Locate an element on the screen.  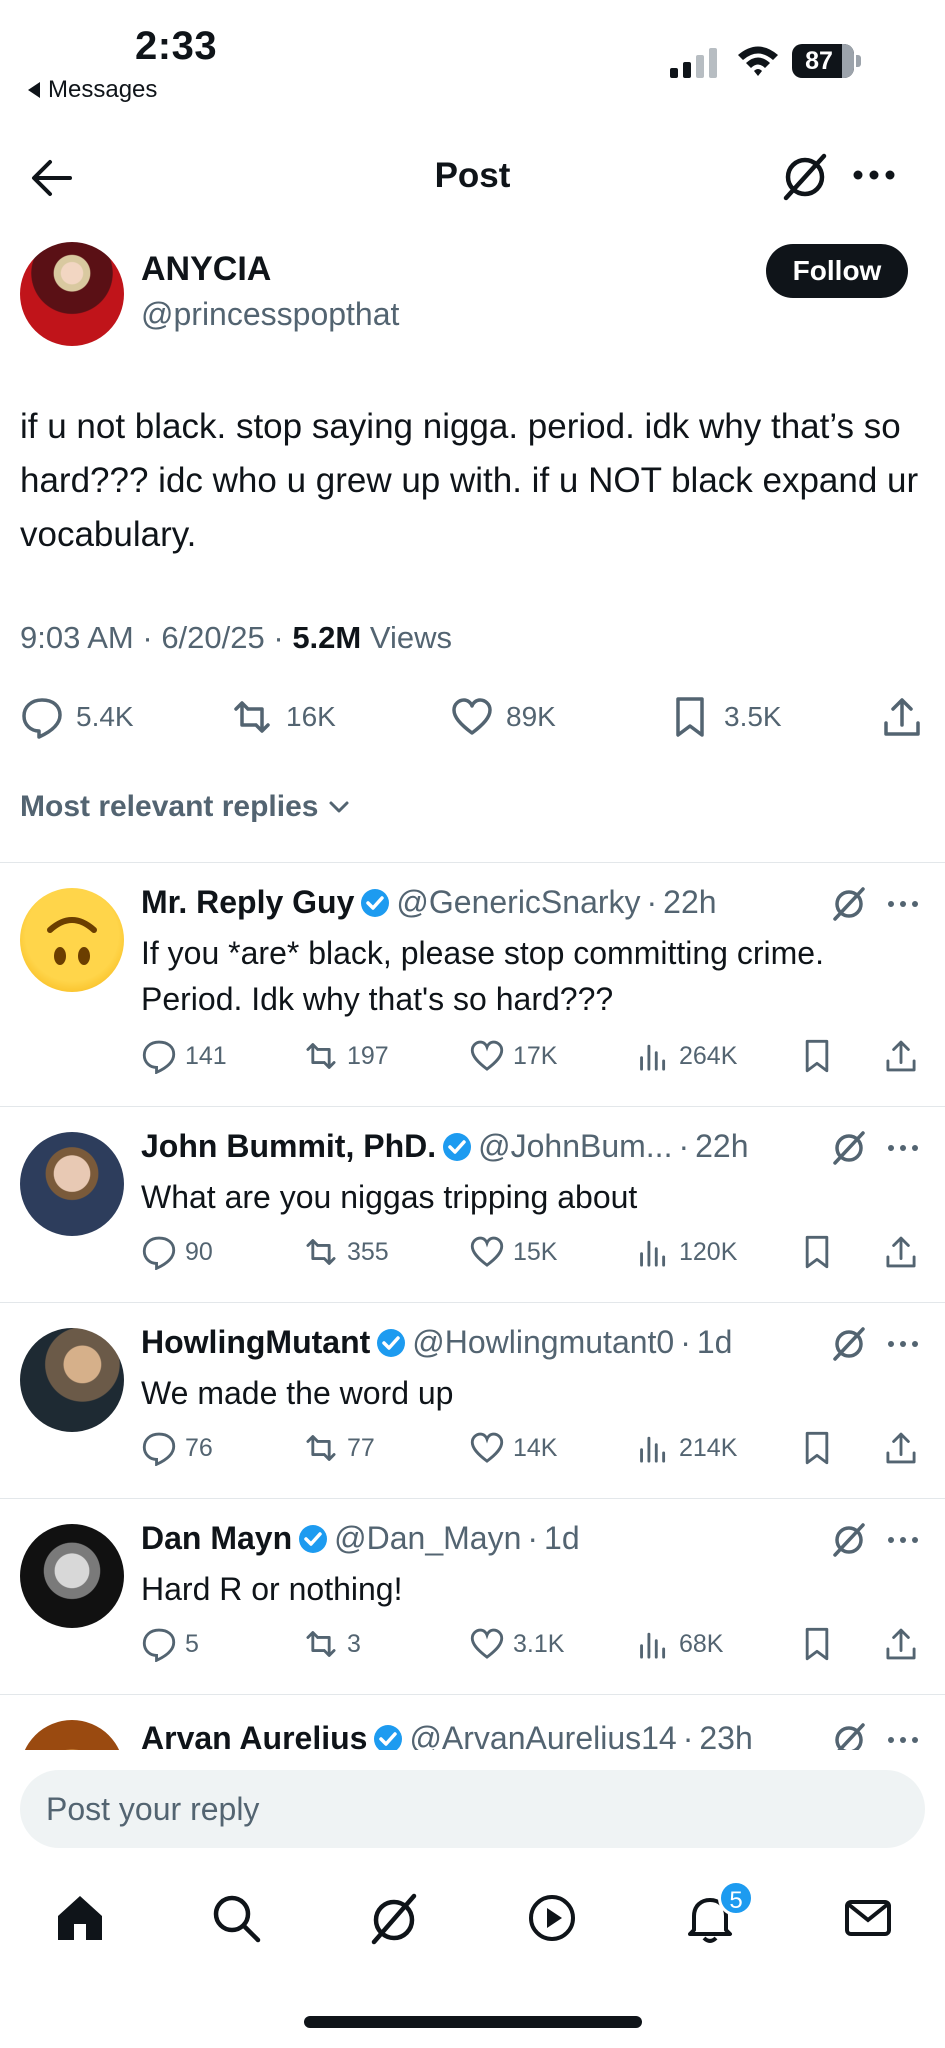
reply-text: We made the word up is located at coordinates (297, 1393).